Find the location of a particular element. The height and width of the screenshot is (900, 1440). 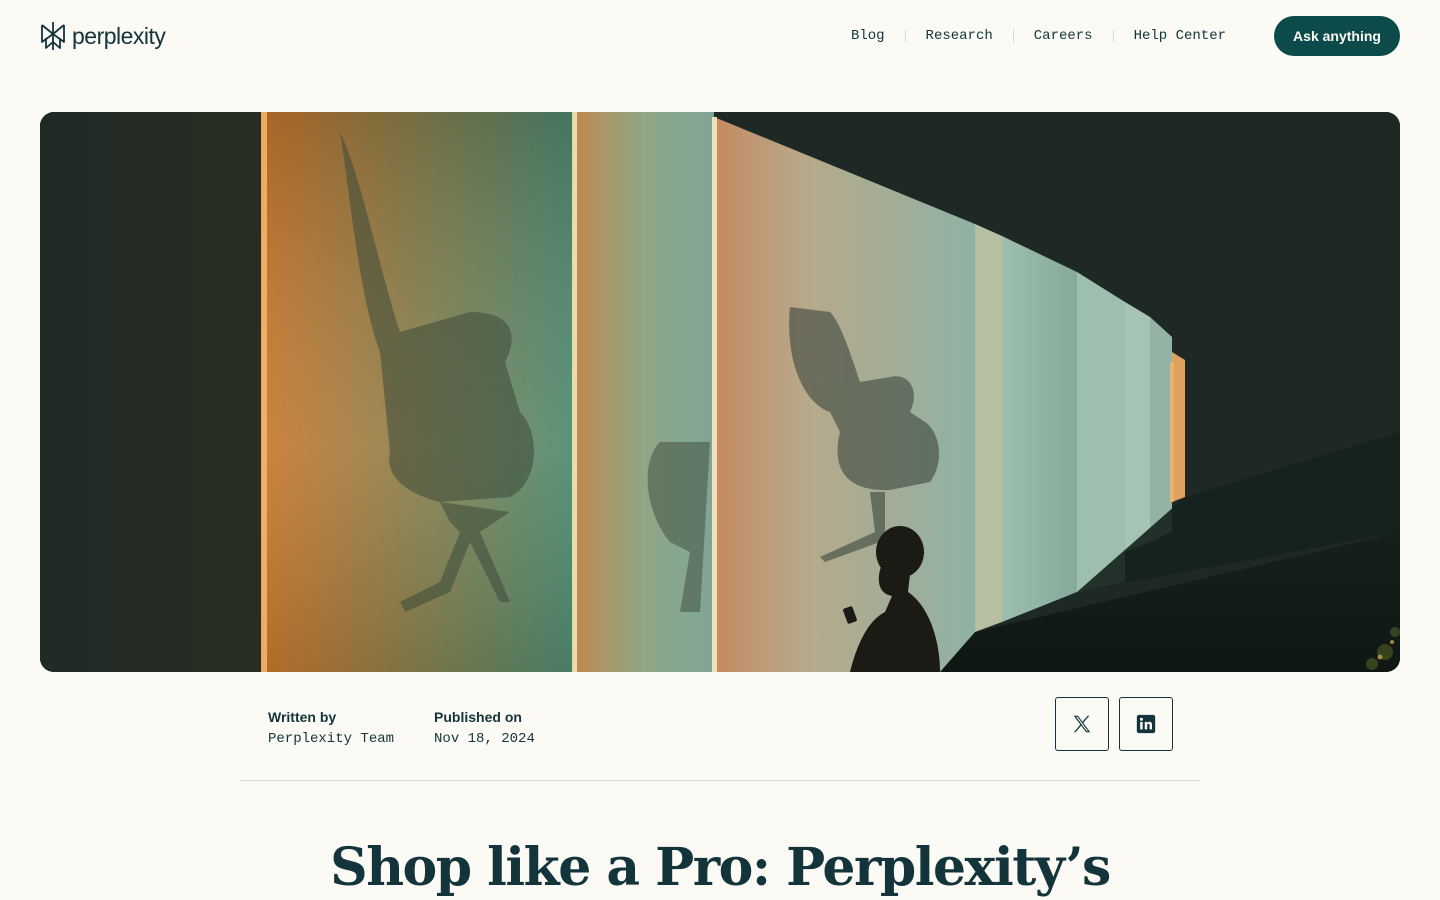

date-block: Published on Nov 18, 2024 is located at coordinates (484, 728).